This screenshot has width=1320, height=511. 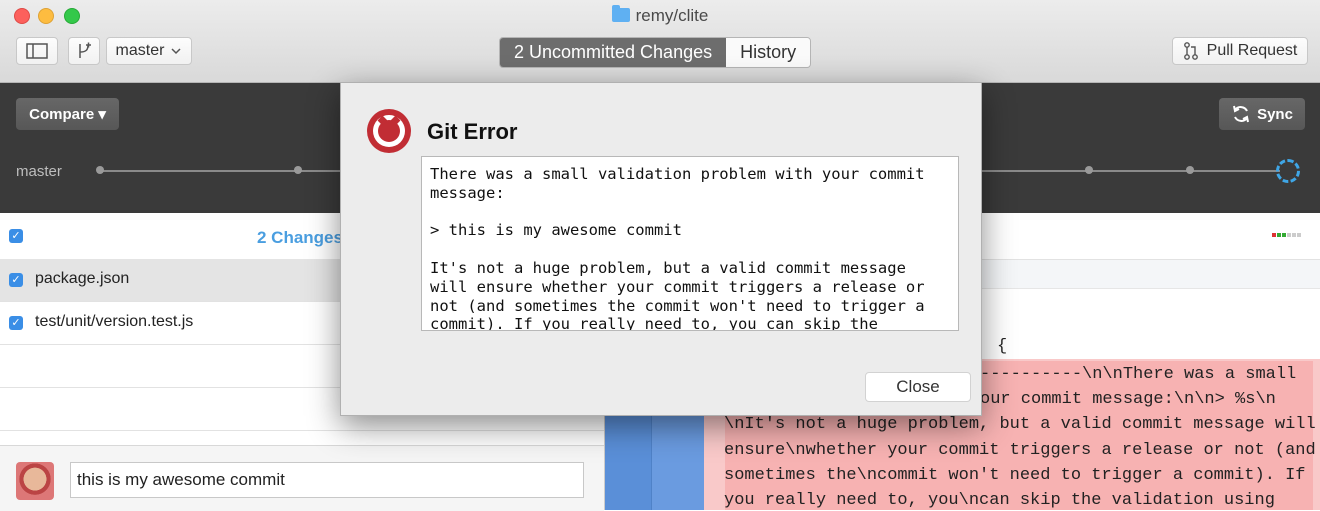 I want to click on commit-summary-input, so click(x=327, y=480).